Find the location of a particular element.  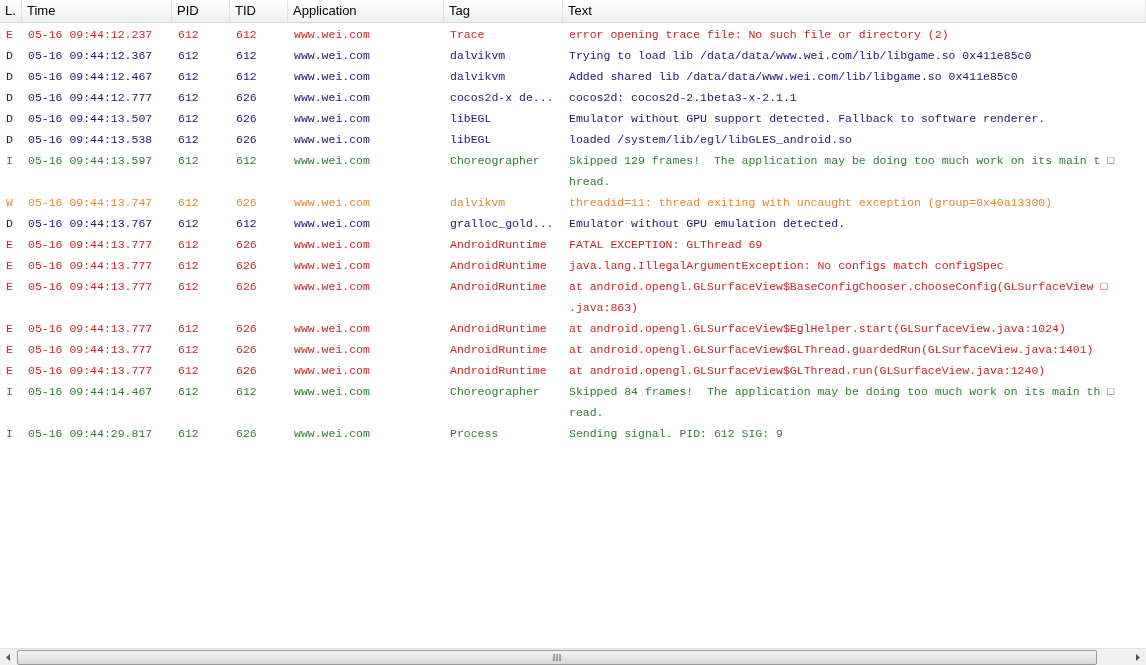

log-message-line: at android.opengl.GLSurfaceView$GLThread.guardedRun(GLSurfaceView.java:1401) is located at coordinates (831, 349).